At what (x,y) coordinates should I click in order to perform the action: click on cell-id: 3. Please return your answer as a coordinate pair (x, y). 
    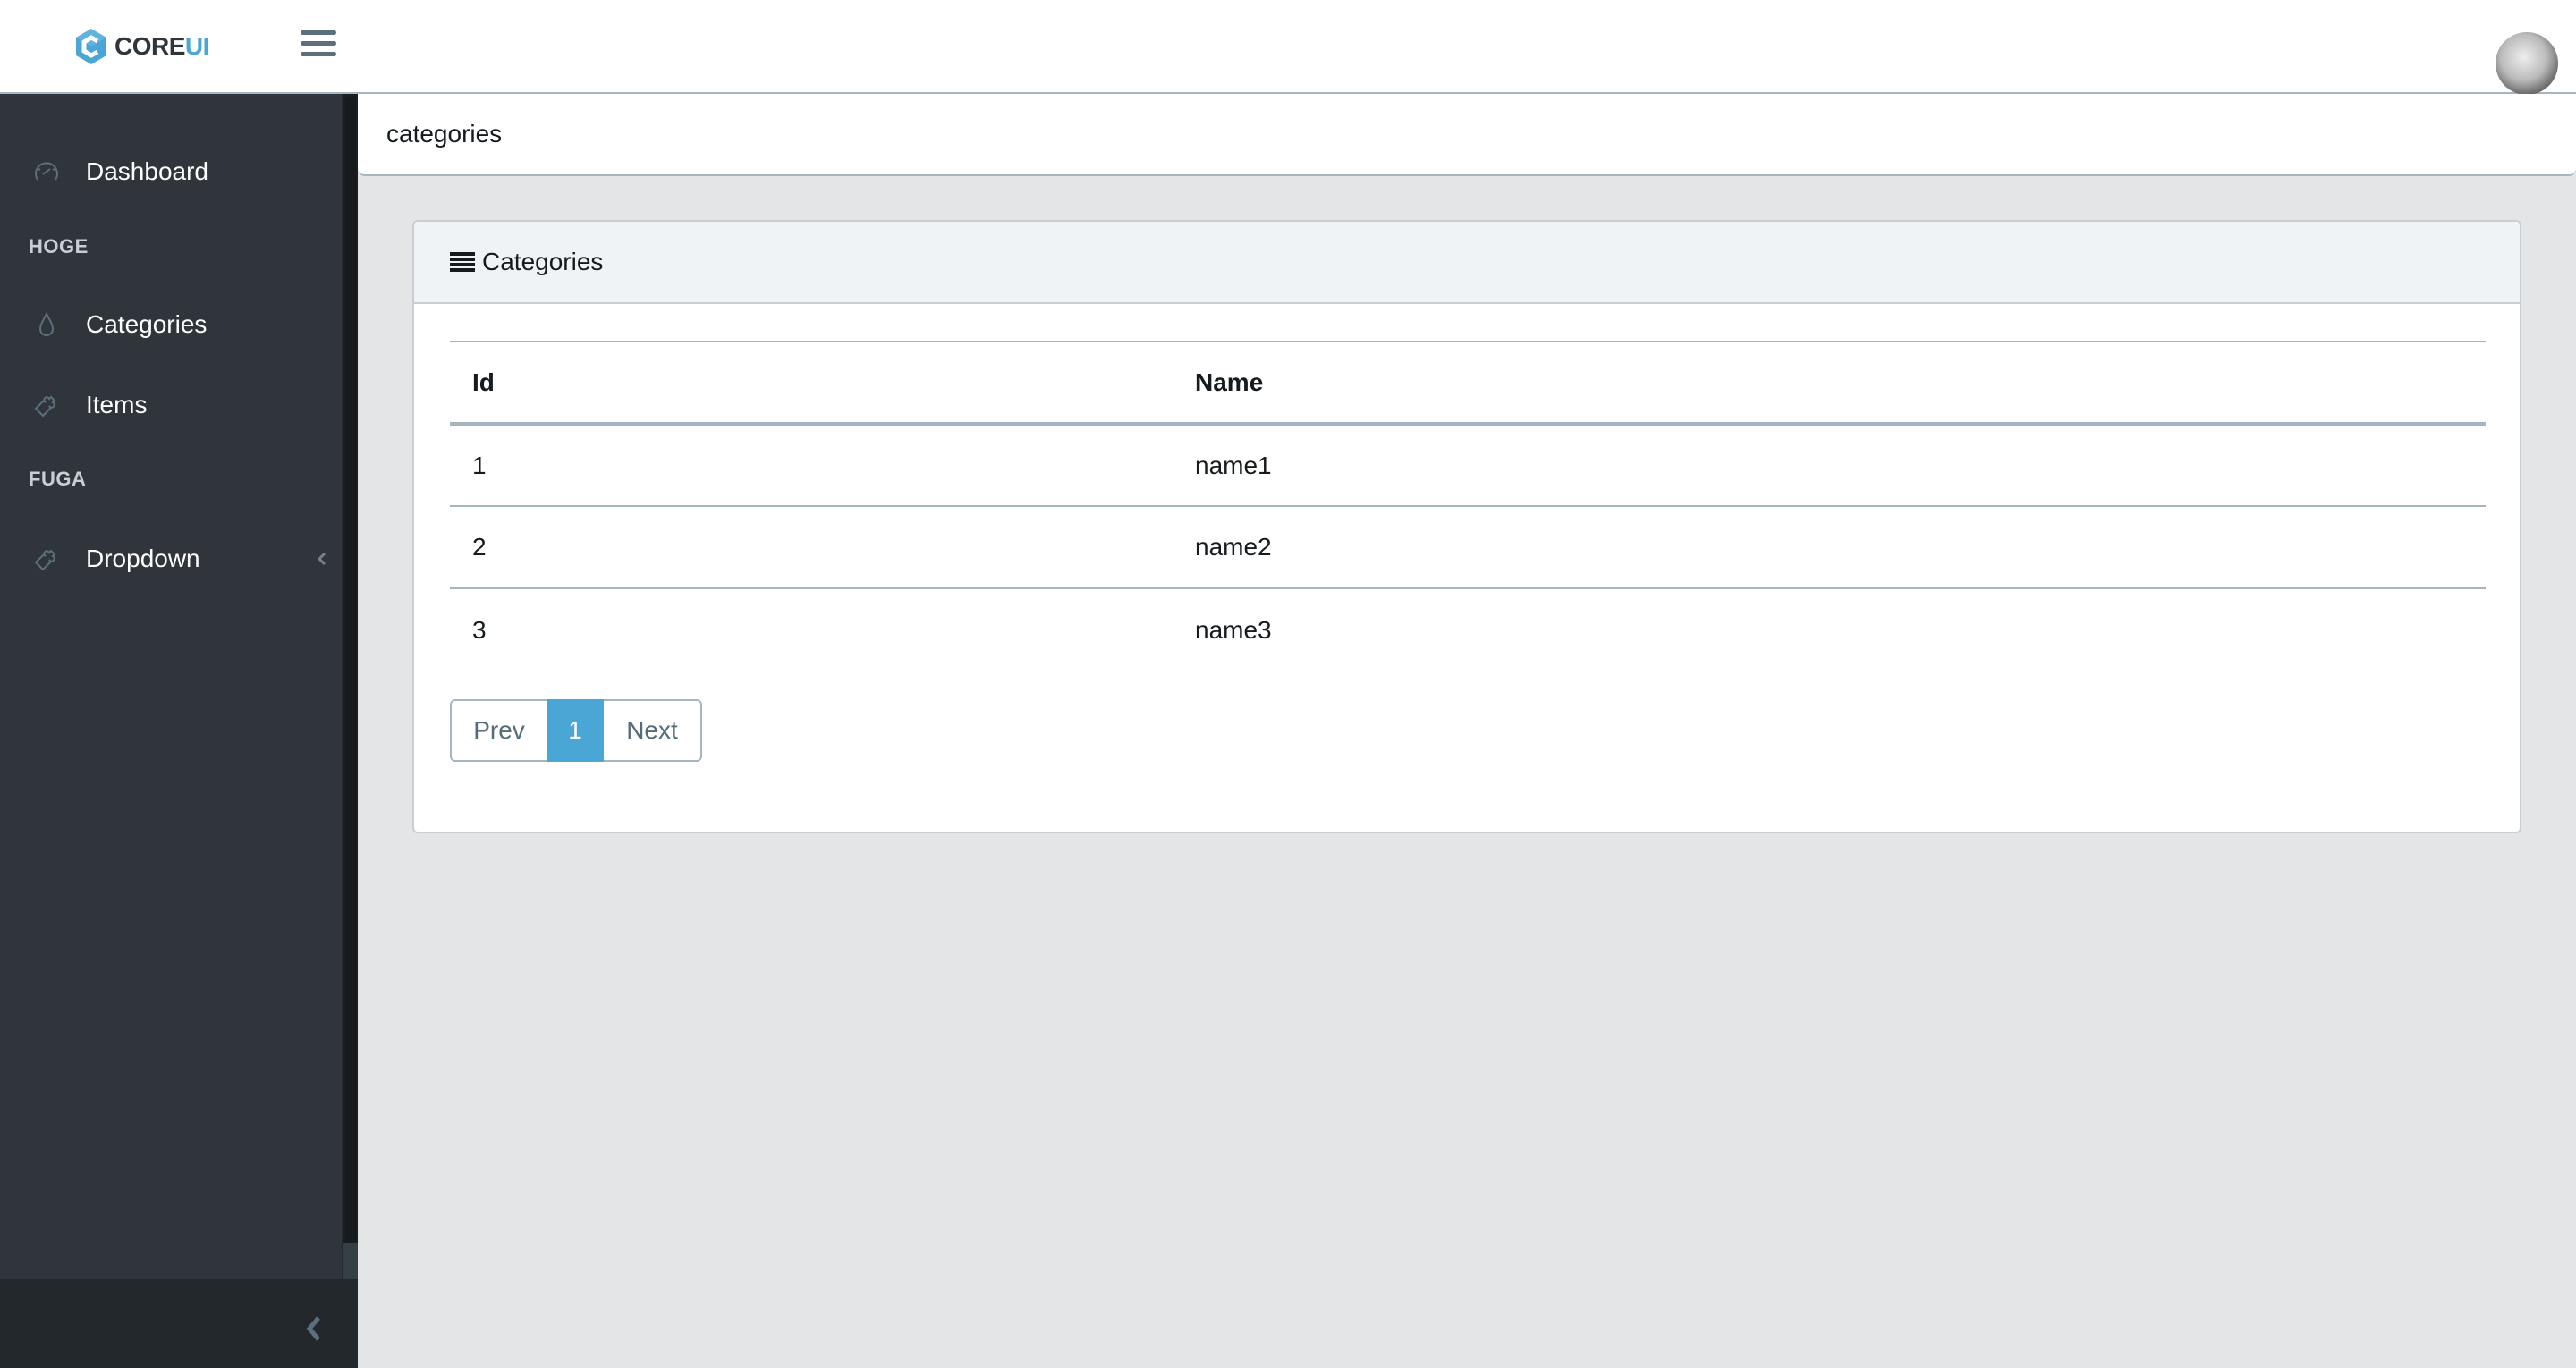
    Looking at the image, I should click on (811, 629).